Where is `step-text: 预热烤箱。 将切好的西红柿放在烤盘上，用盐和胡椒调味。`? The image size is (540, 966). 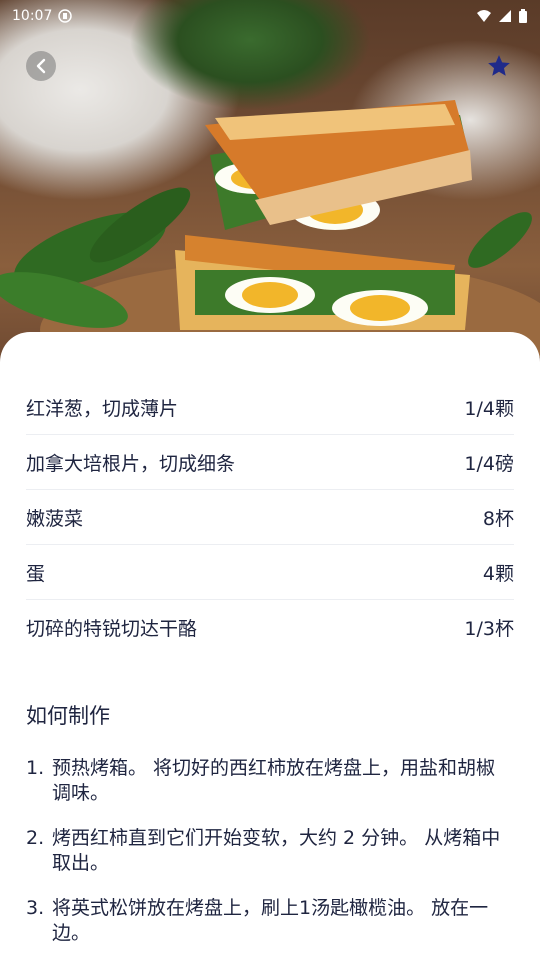 step-text: 预热烤箱。 将切好的西红柿放在烤盘上，用盐和胡椒调味。 is located at coordinates (274, 780).